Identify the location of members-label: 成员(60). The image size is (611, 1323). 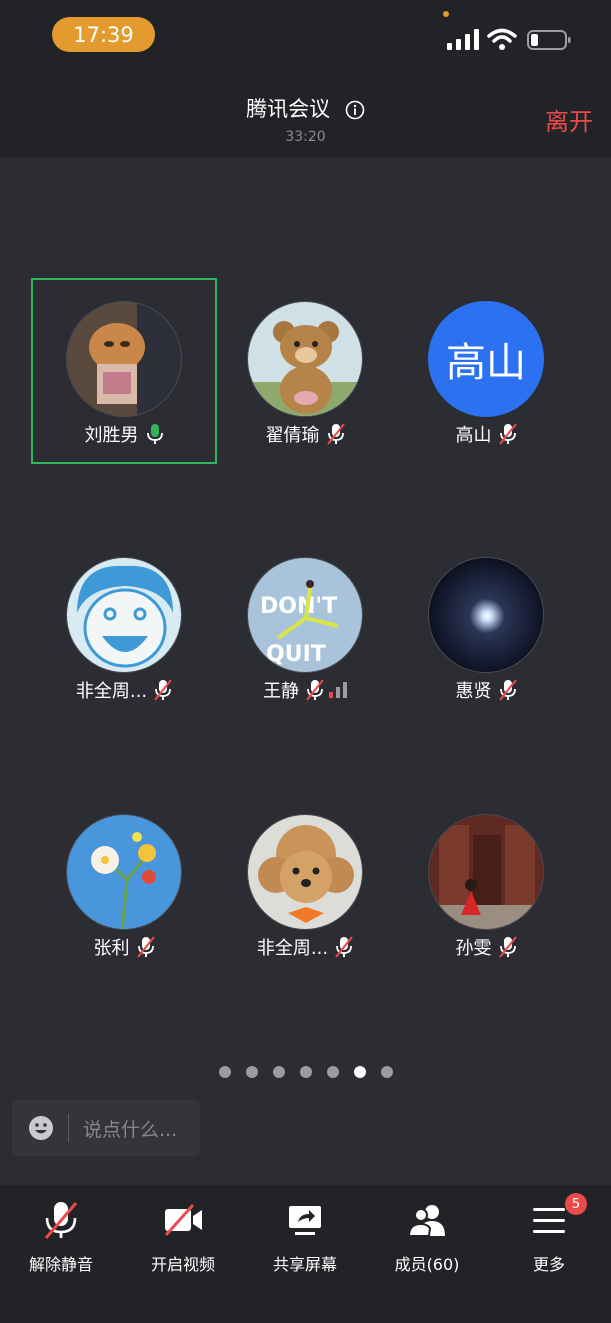
(427, 1264).